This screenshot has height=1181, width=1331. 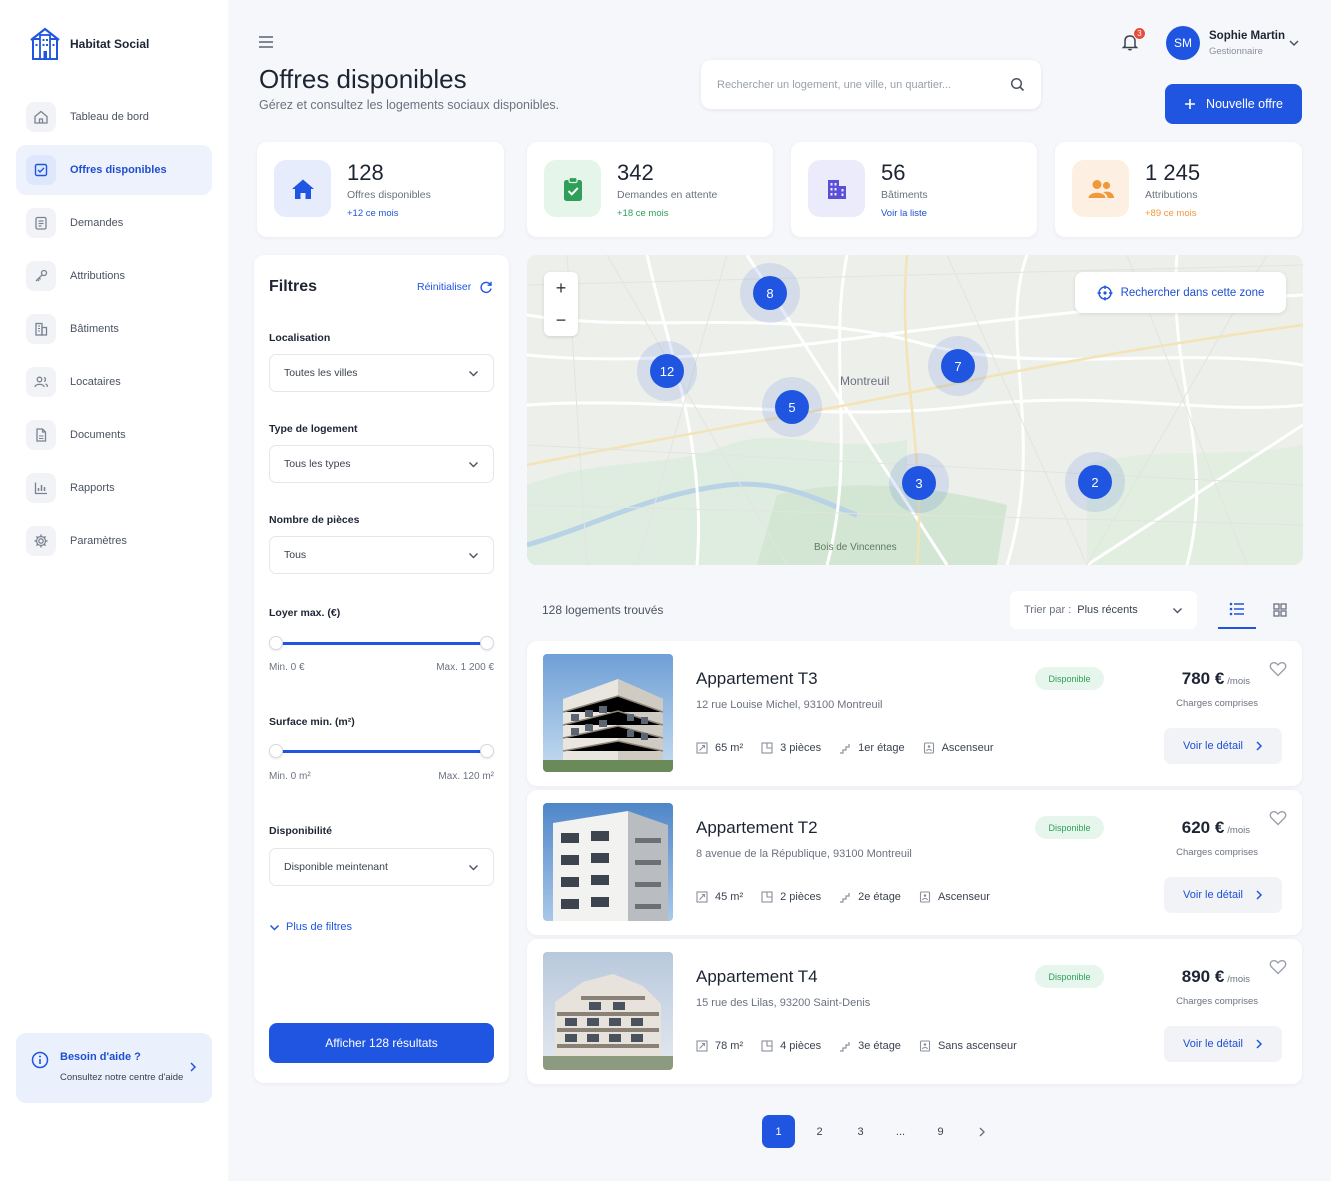 What do you see at coordinates (561, 320) in the screenshot?
I see `zoom-out-button: −` at bounding box center [561, 320].